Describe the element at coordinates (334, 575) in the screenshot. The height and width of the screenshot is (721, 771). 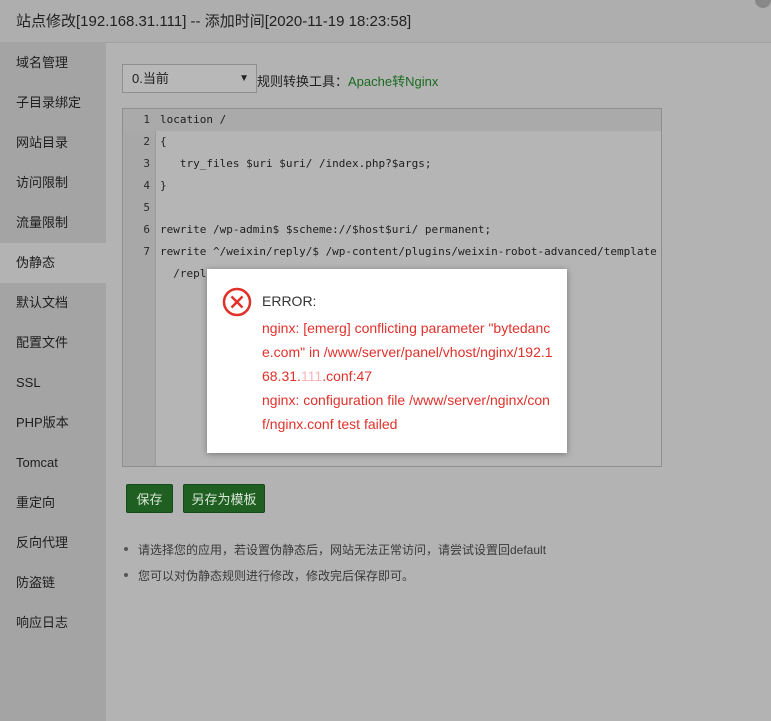
I see `help-note: 您可以对伪静态规则进行修改，修改完后保存即可。` at that location.